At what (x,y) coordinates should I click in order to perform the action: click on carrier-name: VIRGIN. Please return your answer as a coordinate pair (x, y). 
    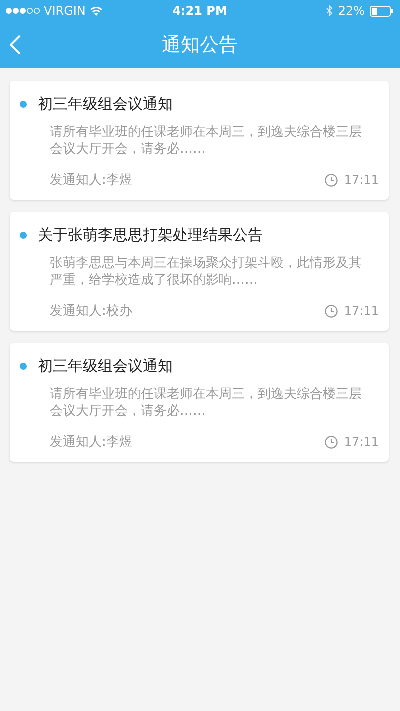
    Looking at the image, I should click on (65, 11).